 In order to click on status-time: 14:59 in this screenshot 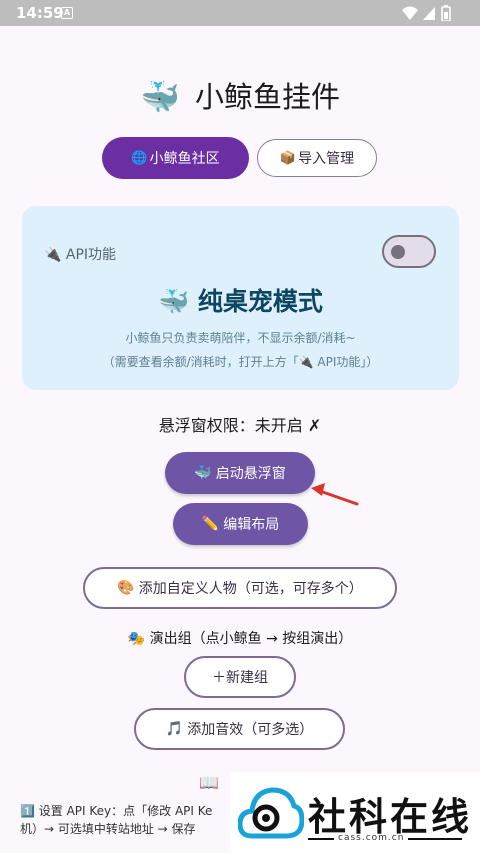, I will do `click(40, 13)`.